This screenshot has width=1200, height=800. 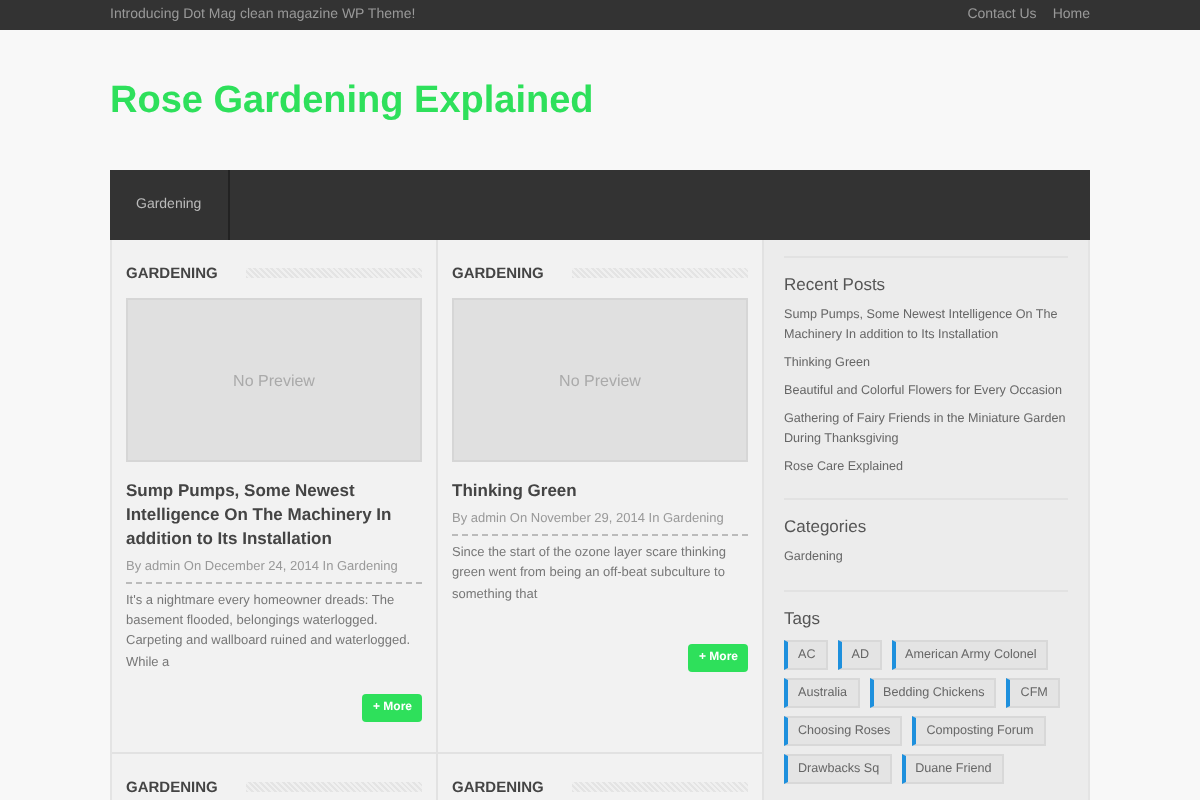 I want to click on widget-title: Tags, so click(x=803, y=617).